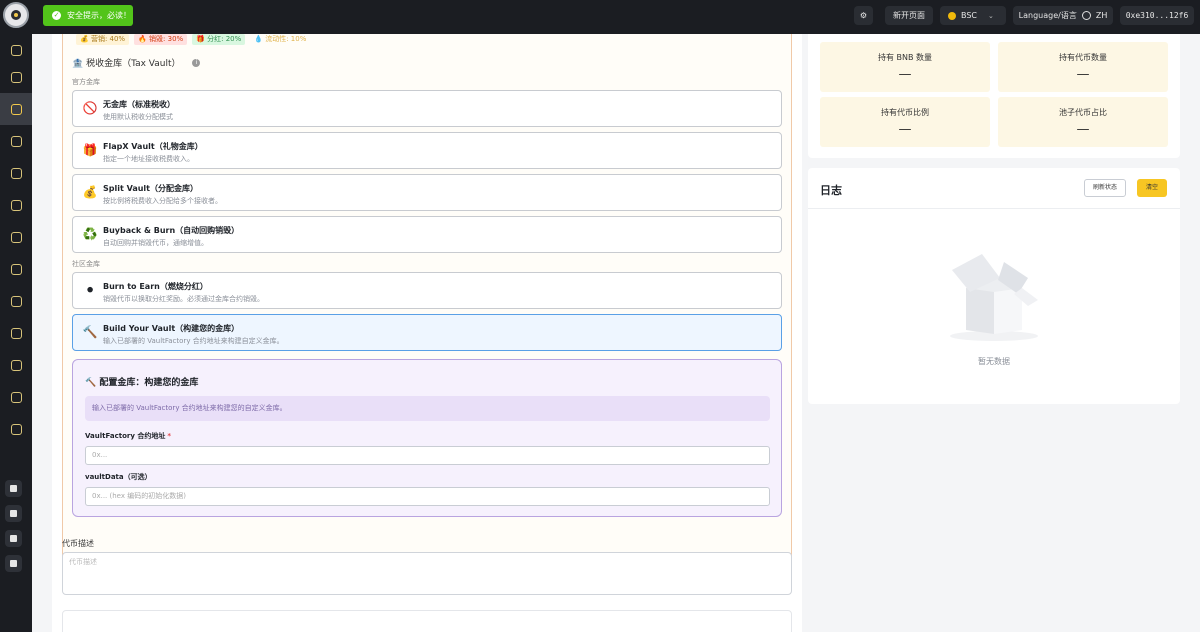 The width and height of the screenshot is (1200, 632). I want to click on stat-label: 持有代币比例, so click(905, 112).